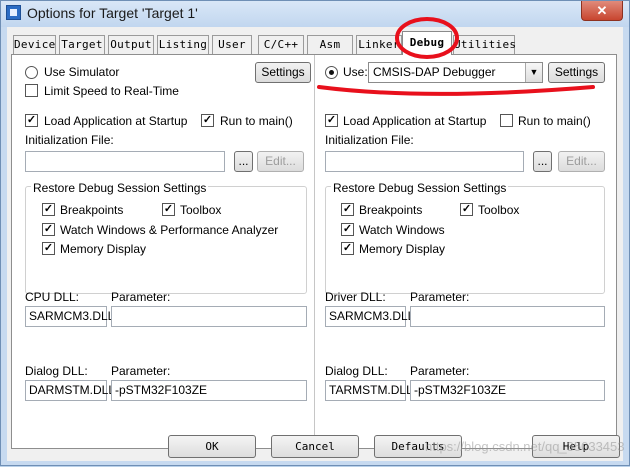 This screenshot has height=467, width=630. Describe the element at coordinates (440, 371) in the screenshot. I see `dialog-param-label-right: Parameter:` at that location.